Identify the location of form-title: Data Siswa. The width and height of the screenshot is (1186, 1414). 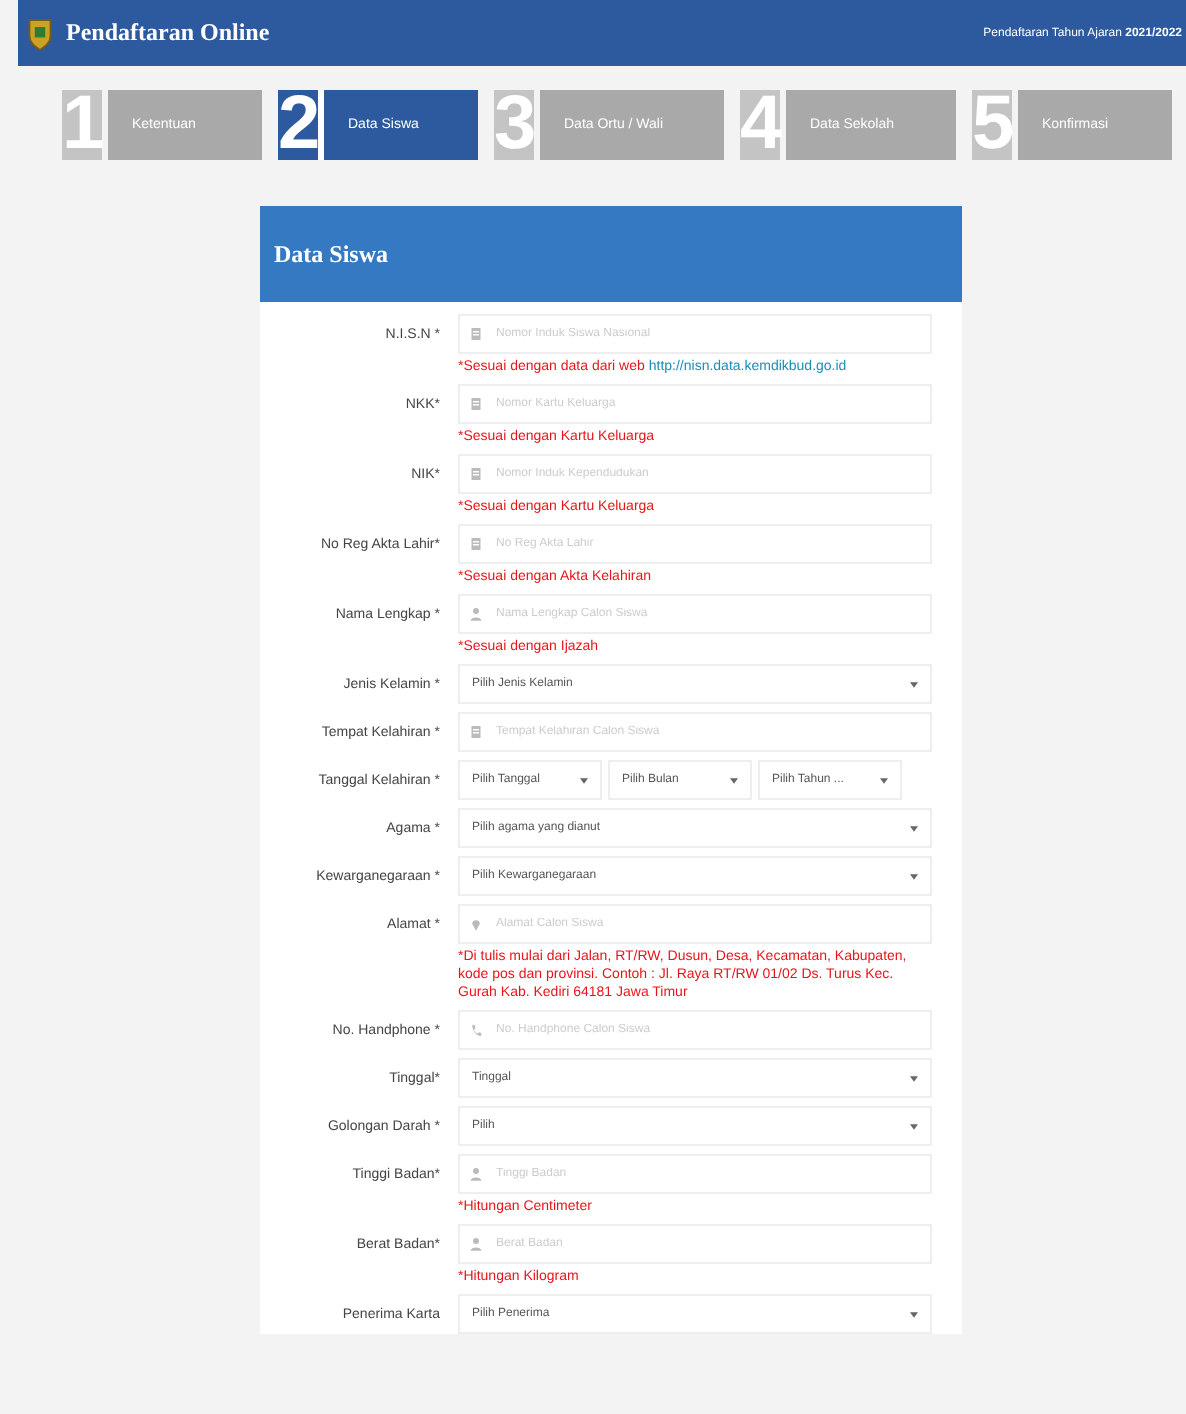
(331, 254).